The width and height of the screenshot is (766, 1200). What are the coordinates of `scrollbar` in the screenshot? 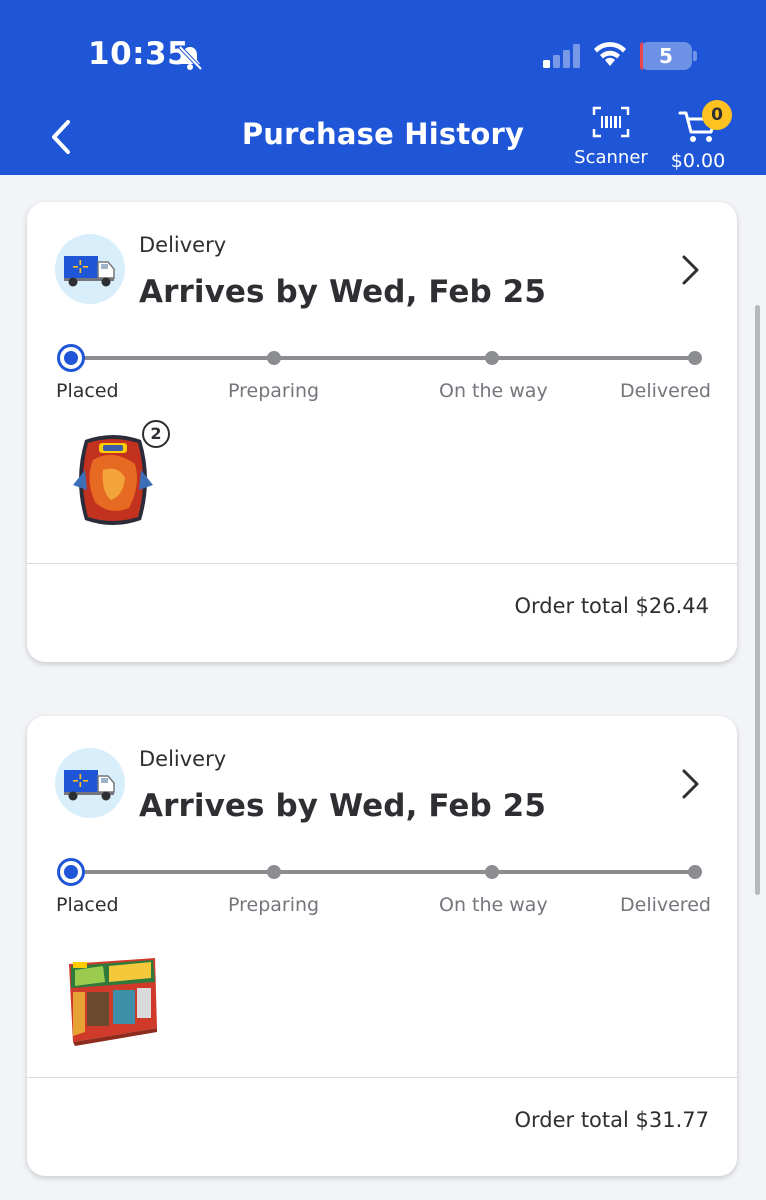 It's located at (757, 600).